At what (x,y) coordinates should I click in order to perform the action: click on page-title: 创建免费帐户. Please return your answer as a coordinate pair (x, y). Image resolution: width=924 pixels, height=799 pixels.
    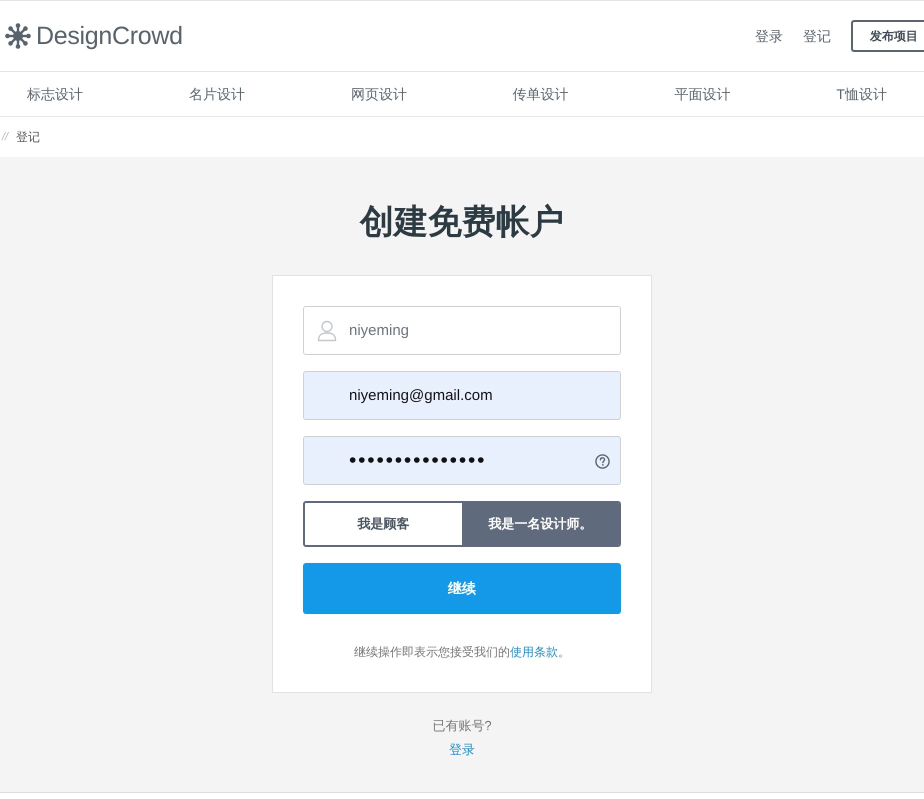
    Looking at the image, I should click on (462, 222).